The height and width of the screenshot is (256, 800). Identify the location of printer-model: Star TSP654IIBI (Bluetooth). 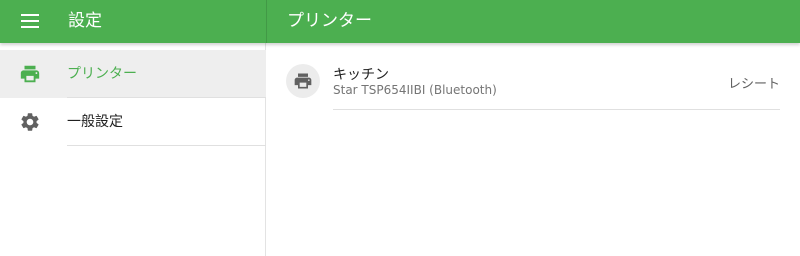
(415, 90).